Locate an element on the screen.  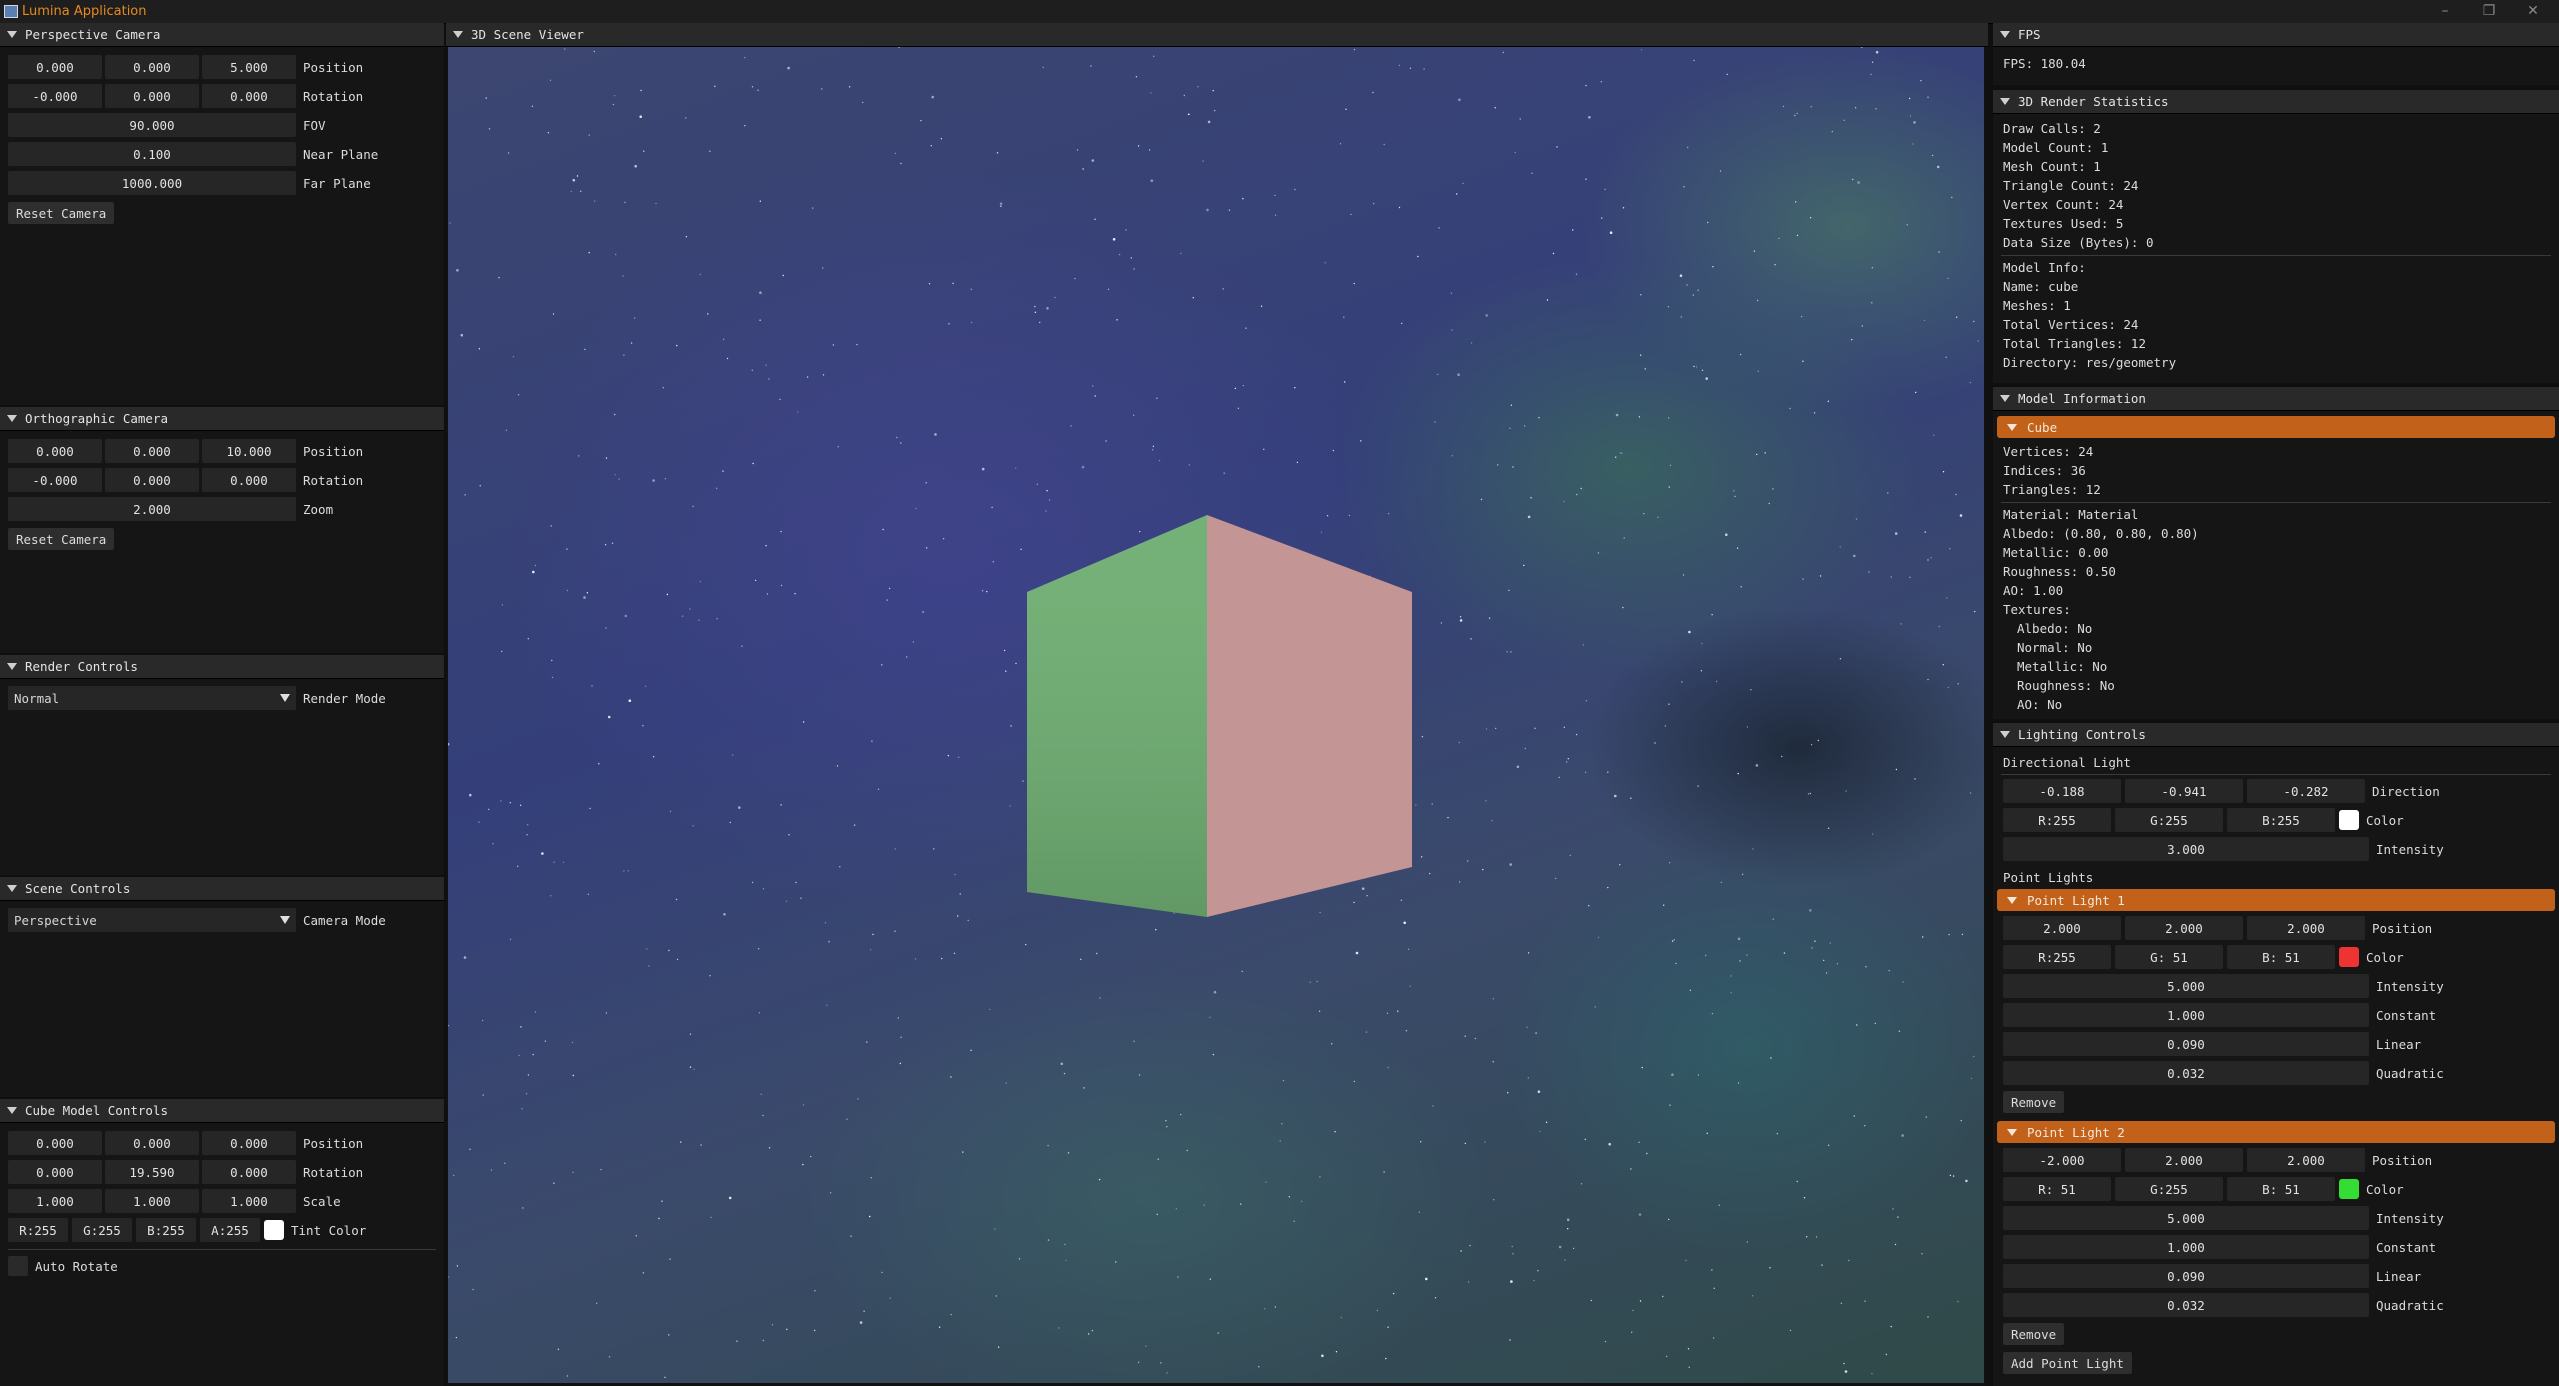
persp-pos-z: 5.000 is located at coordinates (249, 67).